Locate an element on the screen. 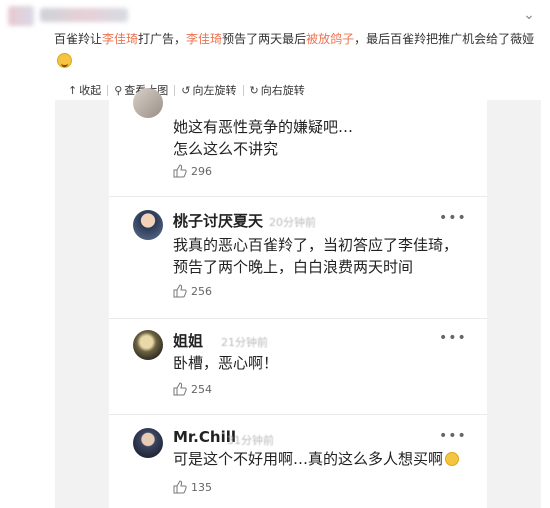 The height and width of the screenshot is (508, 550). comment-time: 31分钟前 is located at coordinates (250, 440).